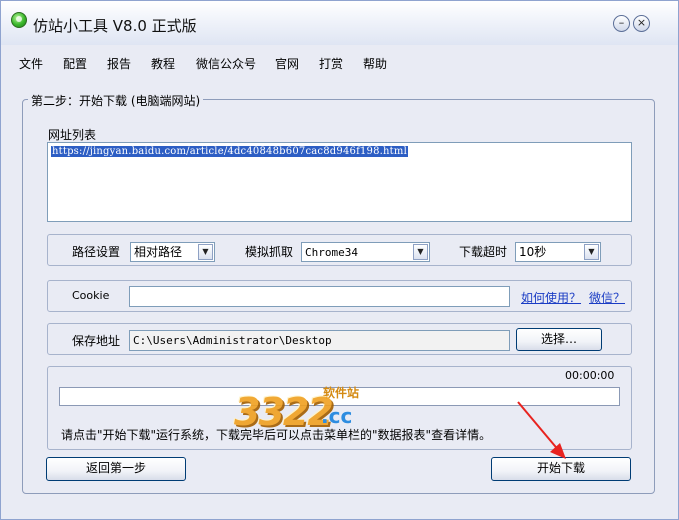 The image size is (679, 520). What do you see at coordinates (483, 252) in the screenshot?
I see `timeout-label: 下载超时` at bounding box center [483, 252].